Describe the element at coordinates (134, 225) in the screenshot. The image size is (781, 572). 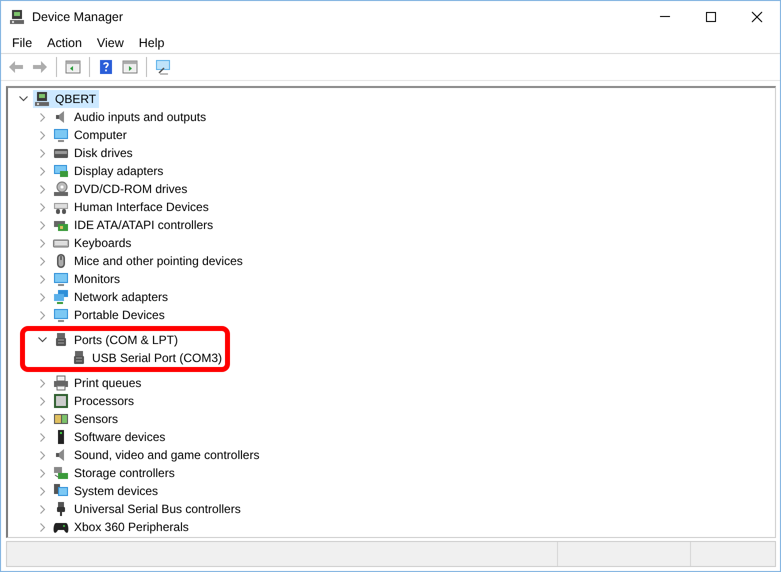
I see `tree-item: IDE ATA/ATAPI controllers` at that location.